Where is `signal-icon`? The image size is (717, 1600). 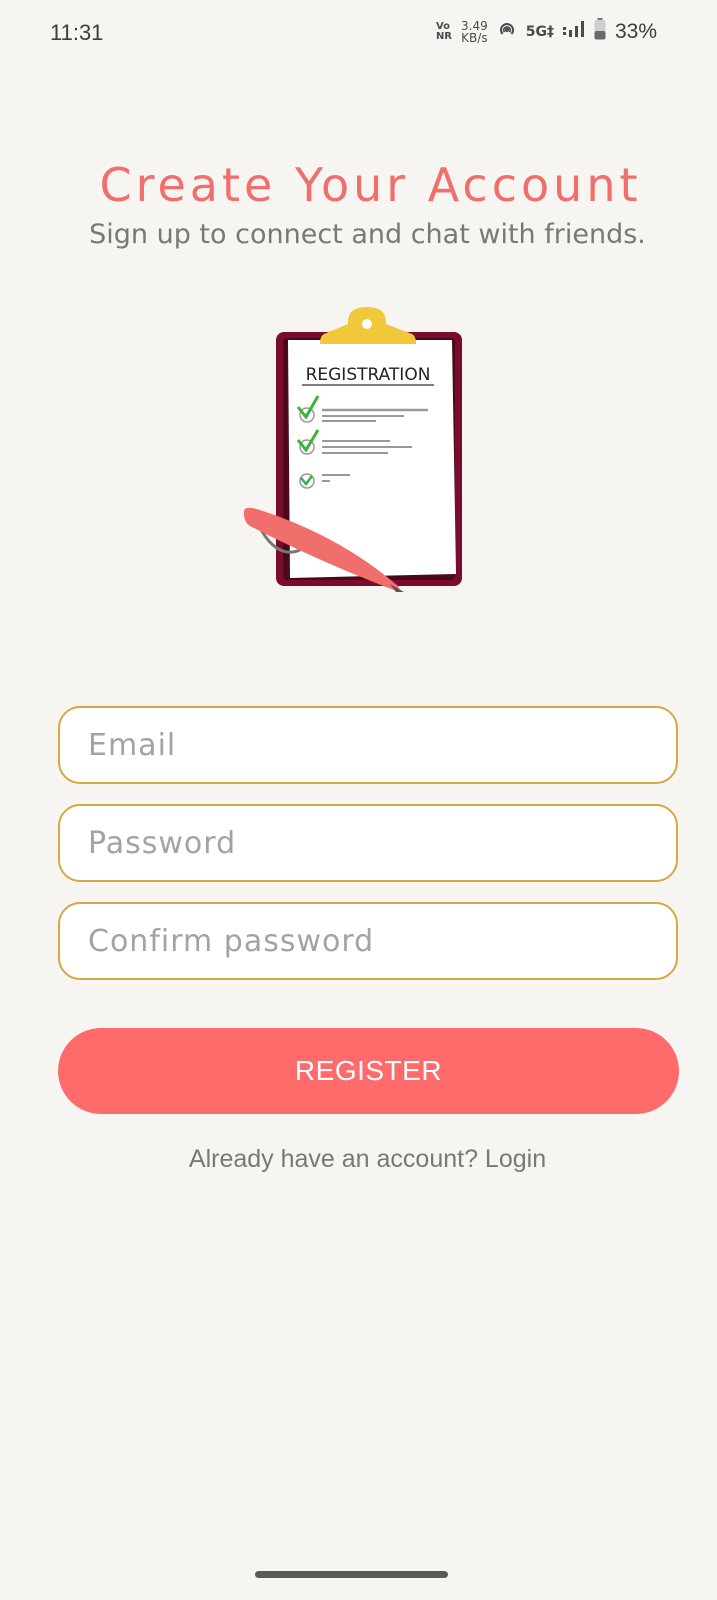 signal-icon is located at coordinates (573, 31).